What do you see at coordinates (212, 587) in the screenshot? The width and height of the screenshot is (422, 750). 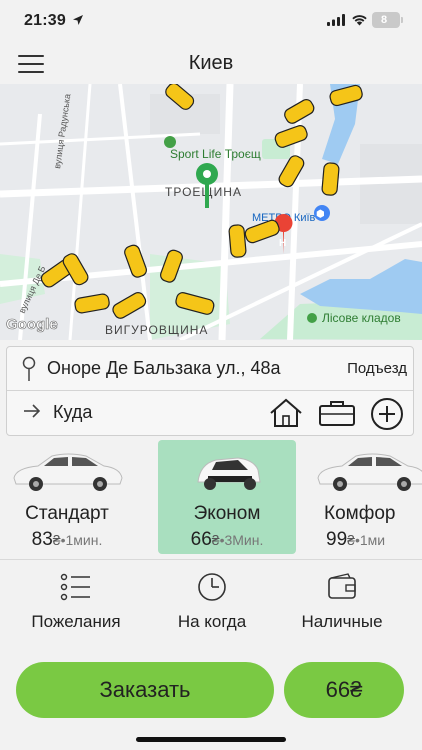 I see `clock-icon` at bounding box center [212, 587].